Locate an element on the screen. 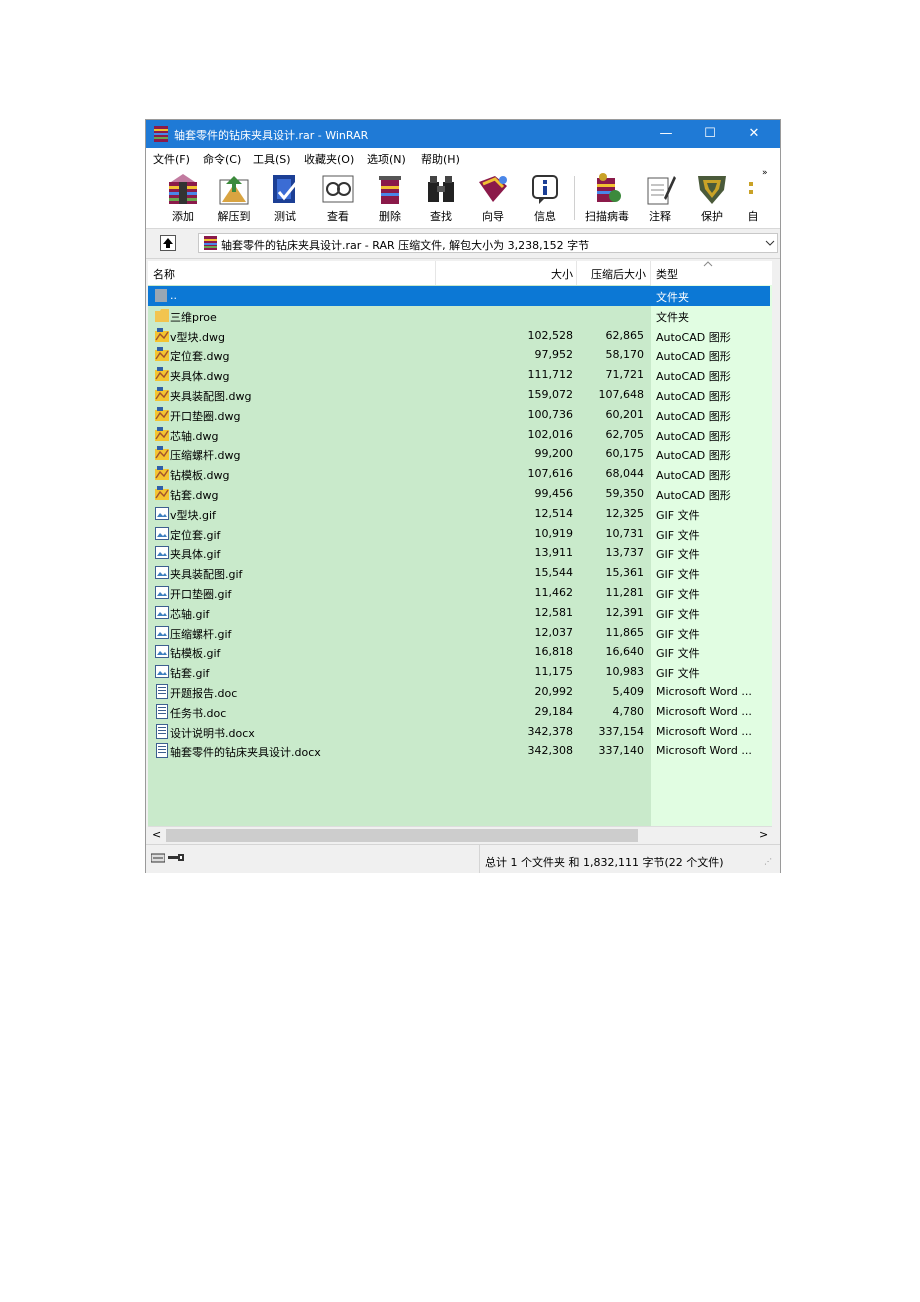 The image size is (920, 1302). vertical-scrollbar is located at coordinates (776, 552).